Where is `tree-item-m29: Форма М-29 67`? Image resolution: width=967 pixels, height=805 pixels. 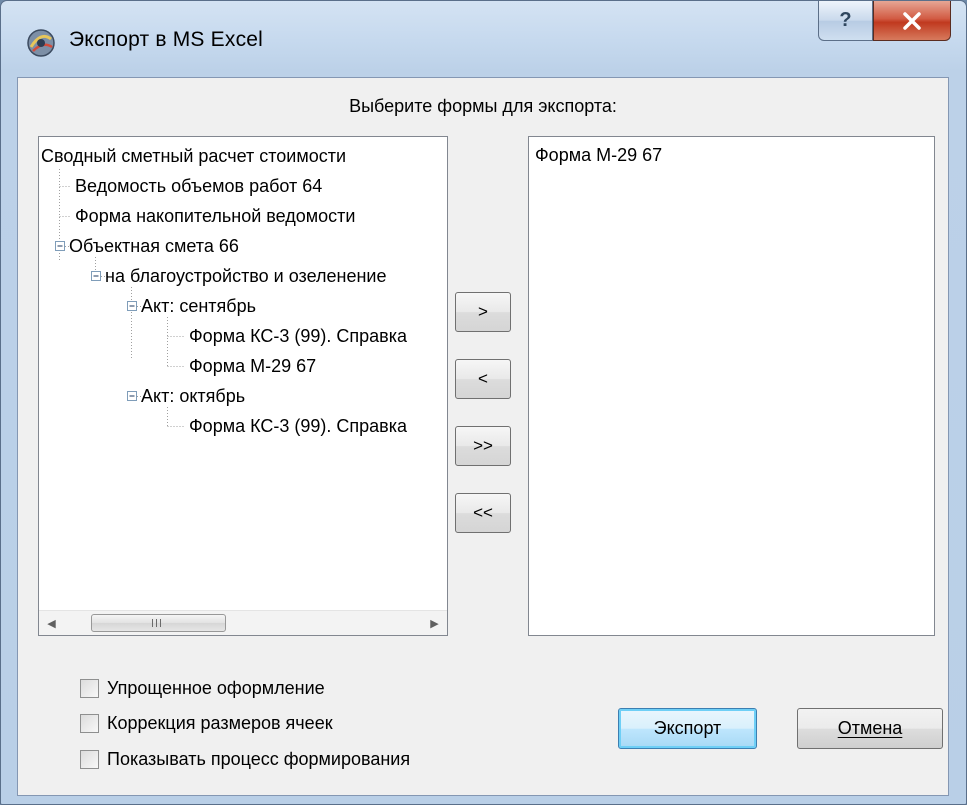
tree-item-m29: Форма М-29 67 is located at coordinates (252, 366).